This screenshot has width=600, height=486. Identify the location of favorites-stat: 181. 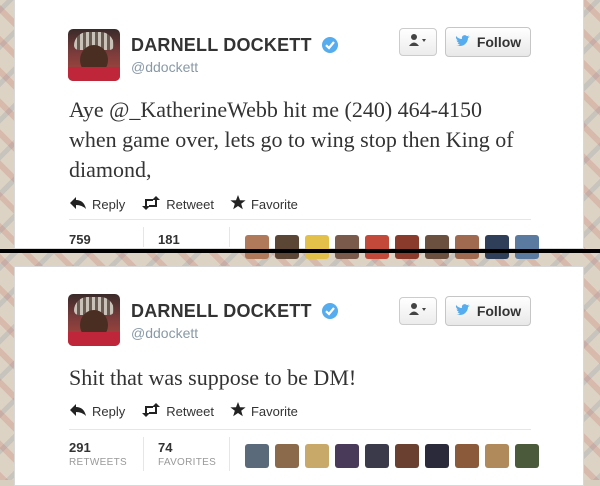
(169, 239).